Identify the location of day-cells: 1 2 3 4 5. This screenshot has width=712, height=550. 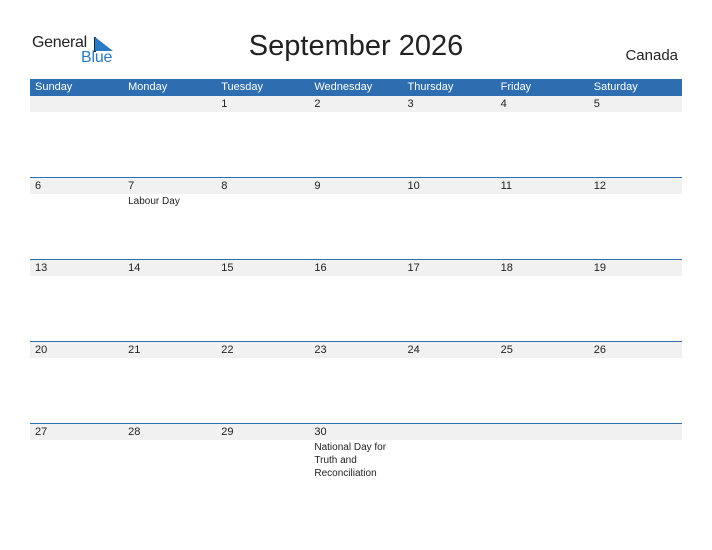
(356, 104).